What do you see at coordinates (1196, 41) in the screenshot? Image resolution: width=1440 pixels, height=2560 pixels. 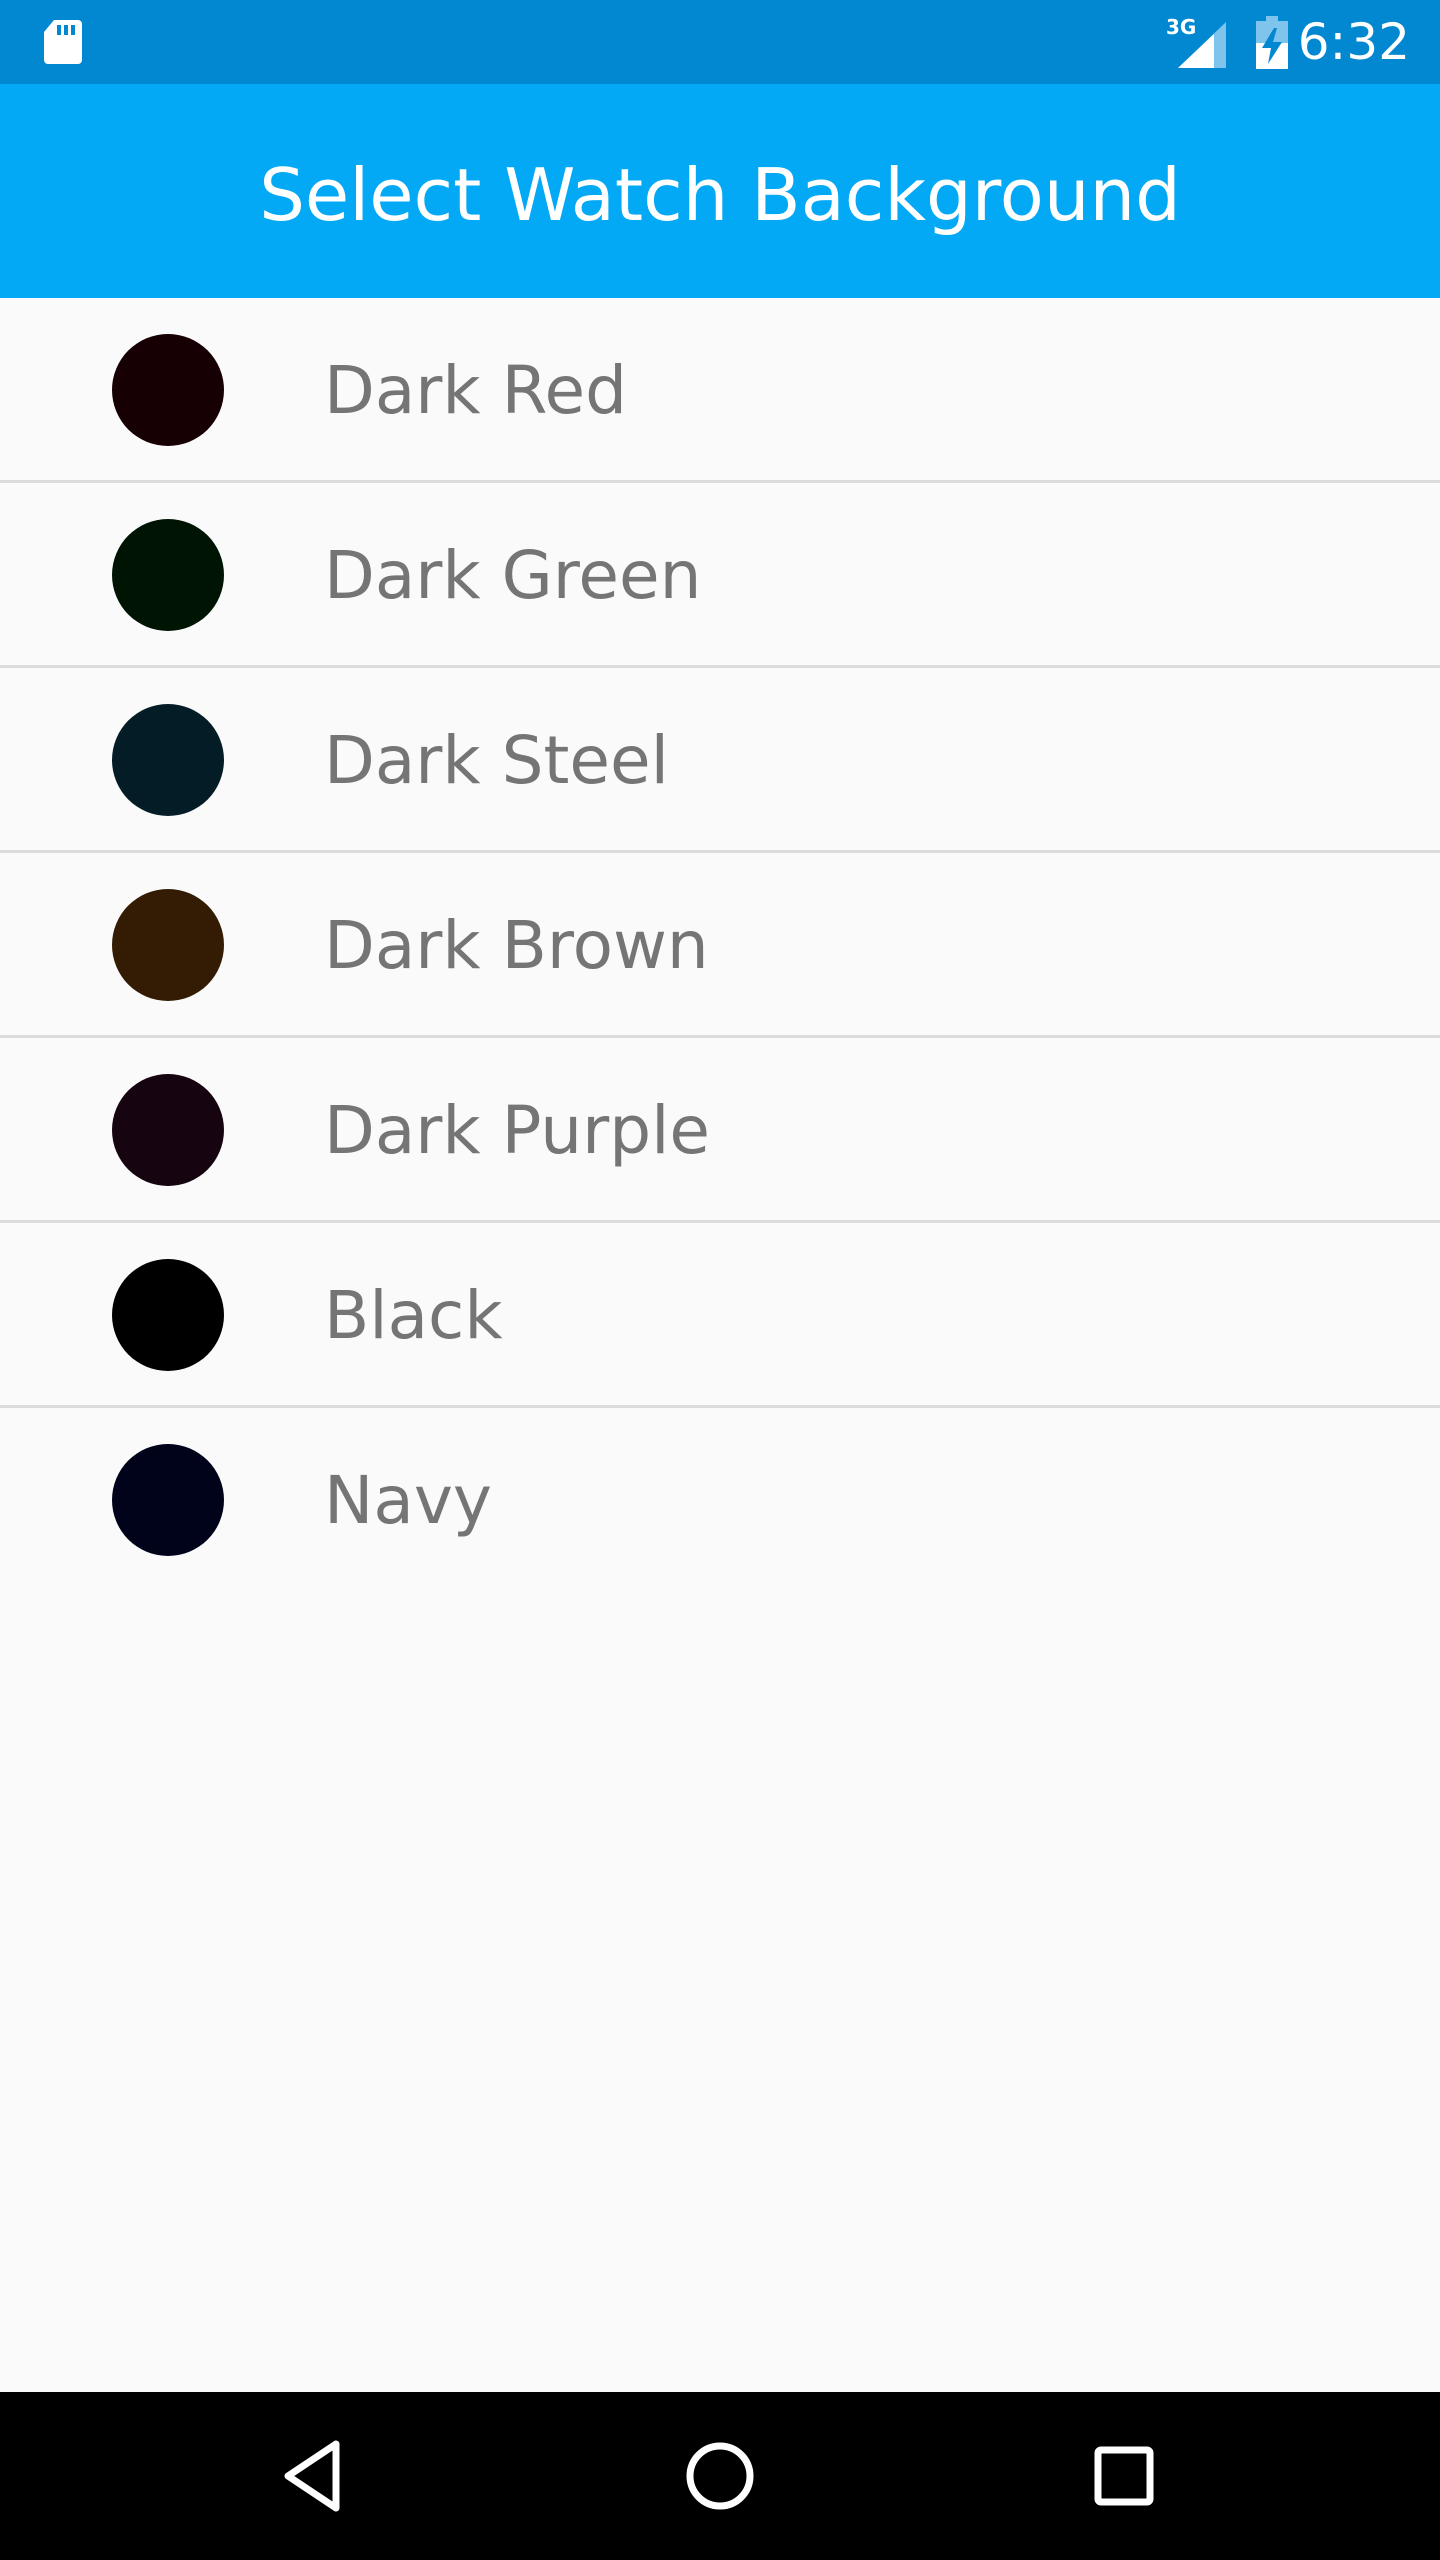 I see `cell-signal-icon: 3G` at bounding box center [1196, 41].